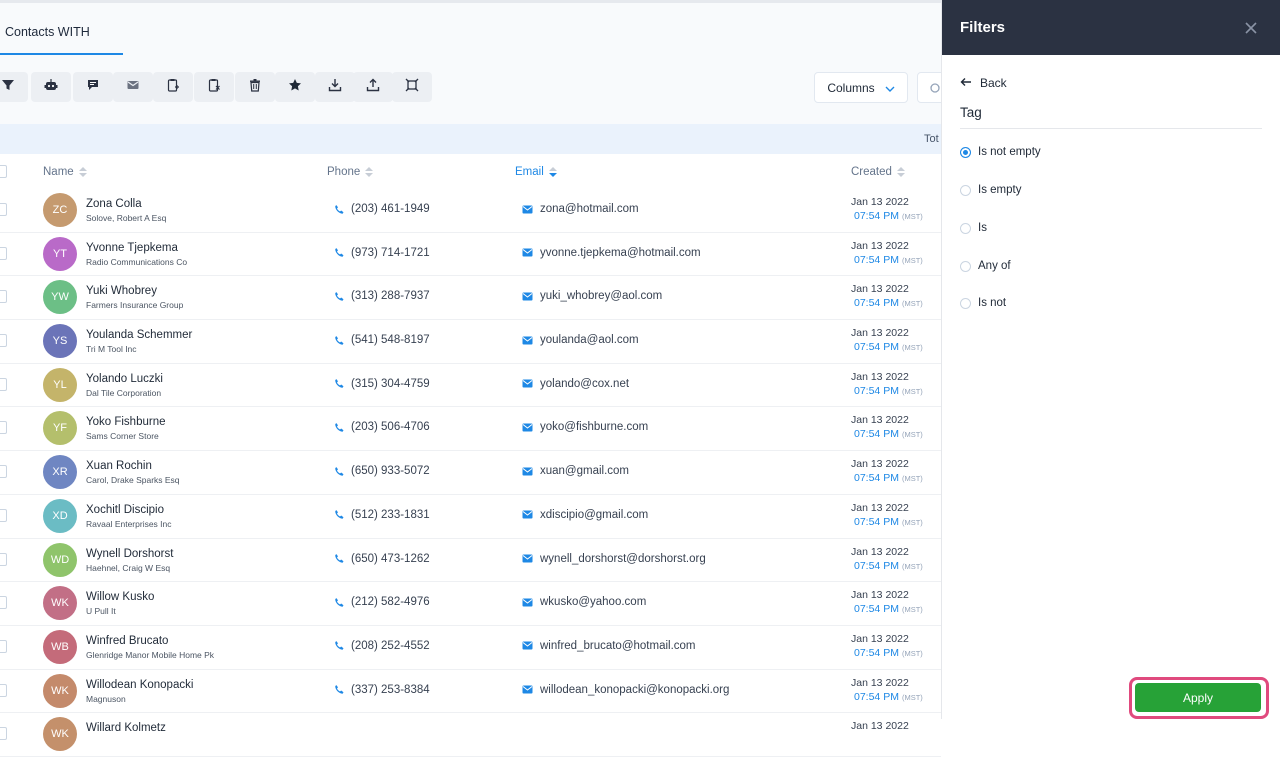 This screenshot has height=757, width=1280. What do you see at coordinates (132, 248) in the screenshot?
I see `contact-name: Yvonne Tjepkema` at bounding box center [132, 248].